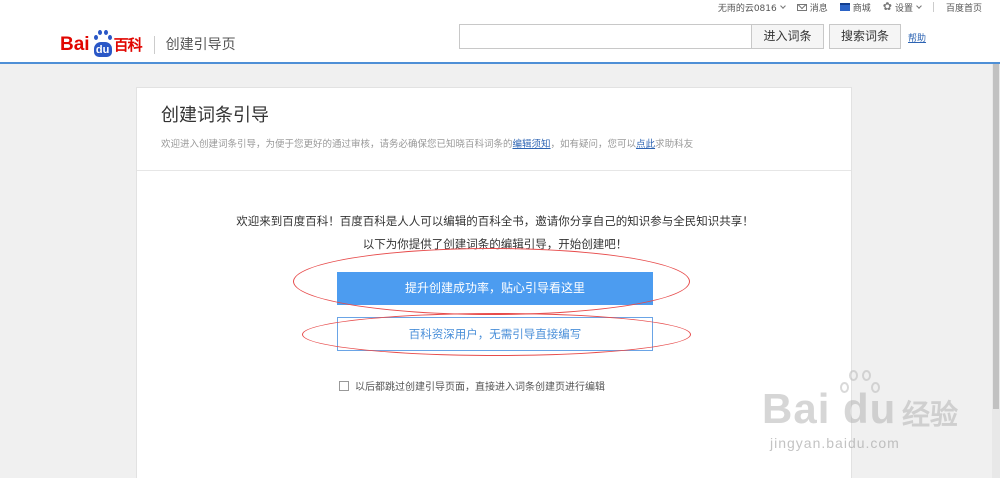  I want to click on divider, so click(933, 7).